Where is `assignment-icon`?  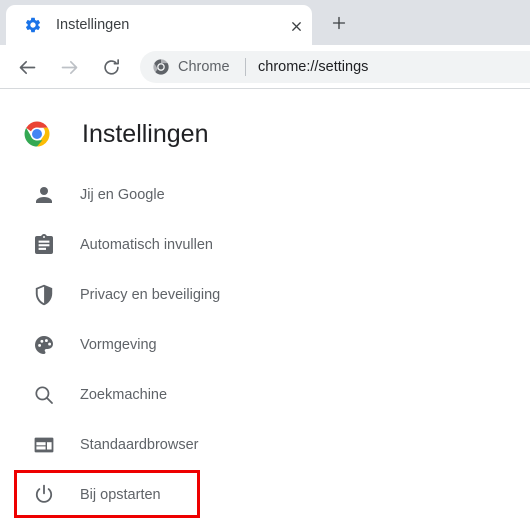
assignment-icon is located at coordinates (44, 245).